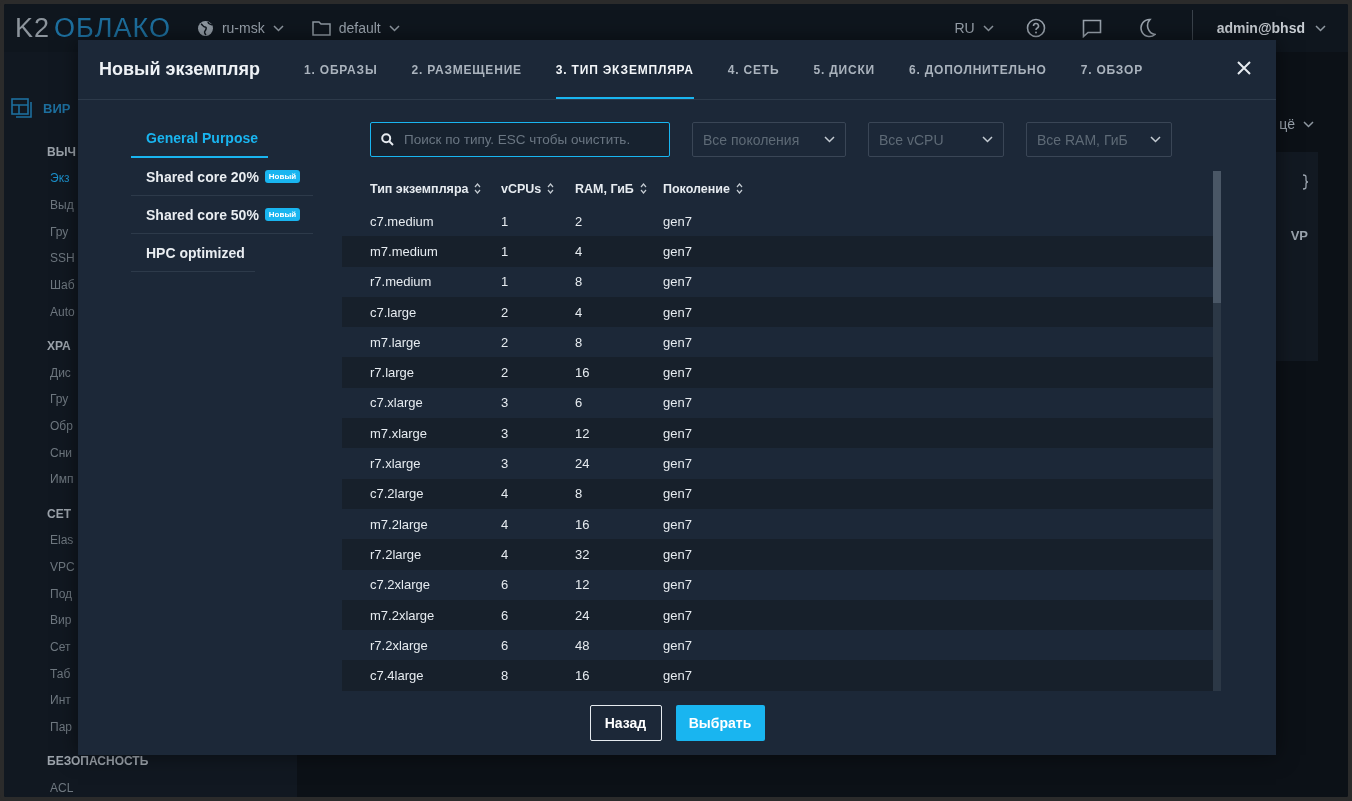 This screenshot has height=801, width=1352. What do you see at coordinates (62, 312) in the screenshot?
I see `sidebar-item: Auto` at bounding box center [62, 312].